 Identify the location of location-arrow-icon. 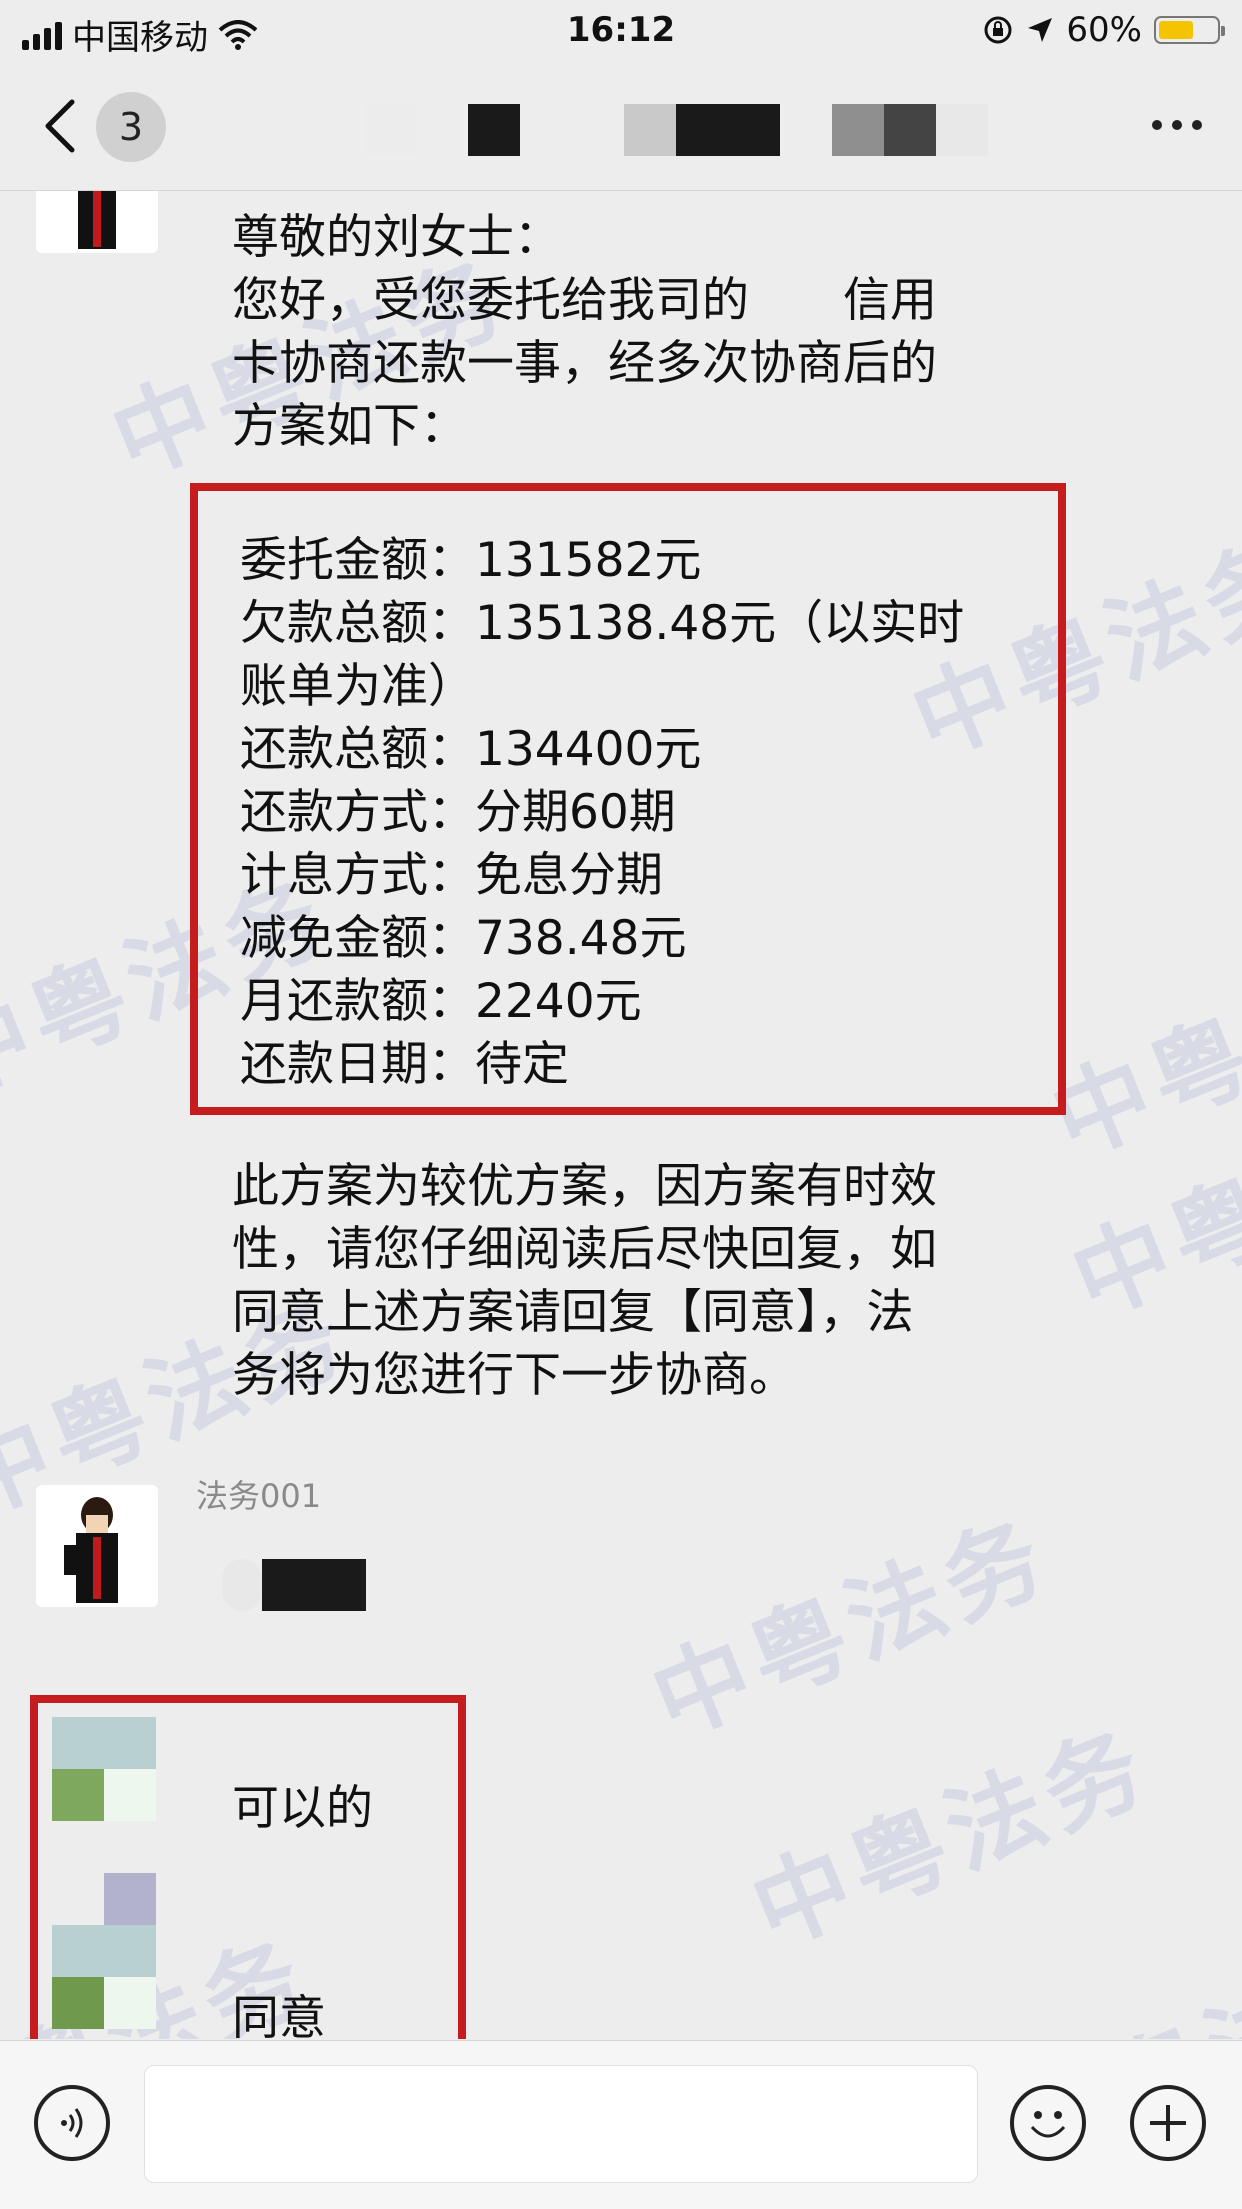
(1040, 30).